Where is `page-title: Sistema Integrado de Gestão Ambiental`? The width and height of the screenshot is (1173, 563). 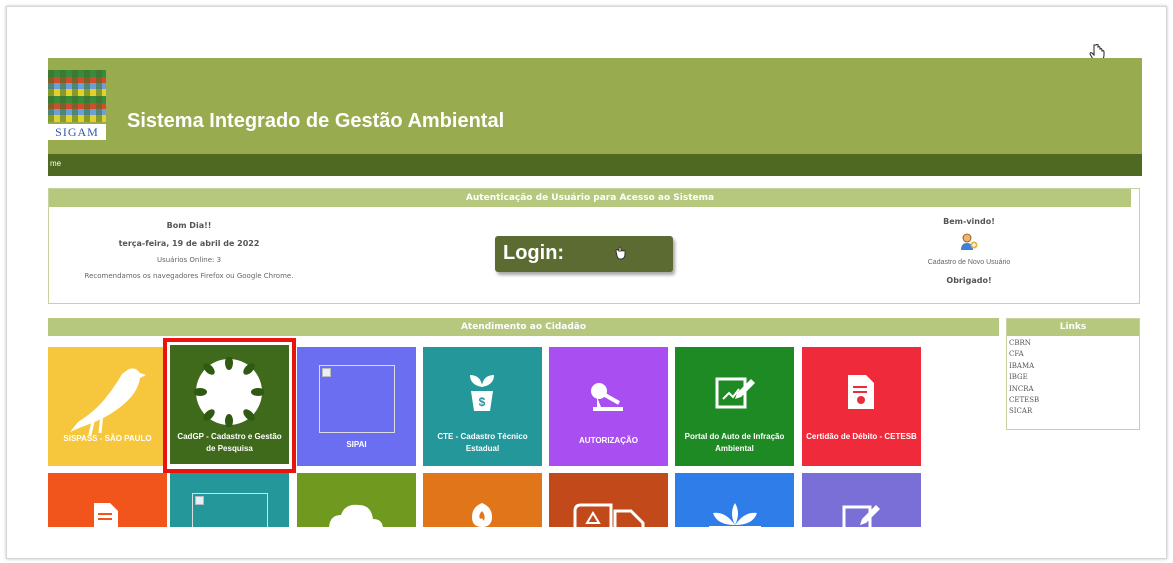 page-title: Sistema Integrado de Gestão Ambiental is located at coordinates (316, 121).